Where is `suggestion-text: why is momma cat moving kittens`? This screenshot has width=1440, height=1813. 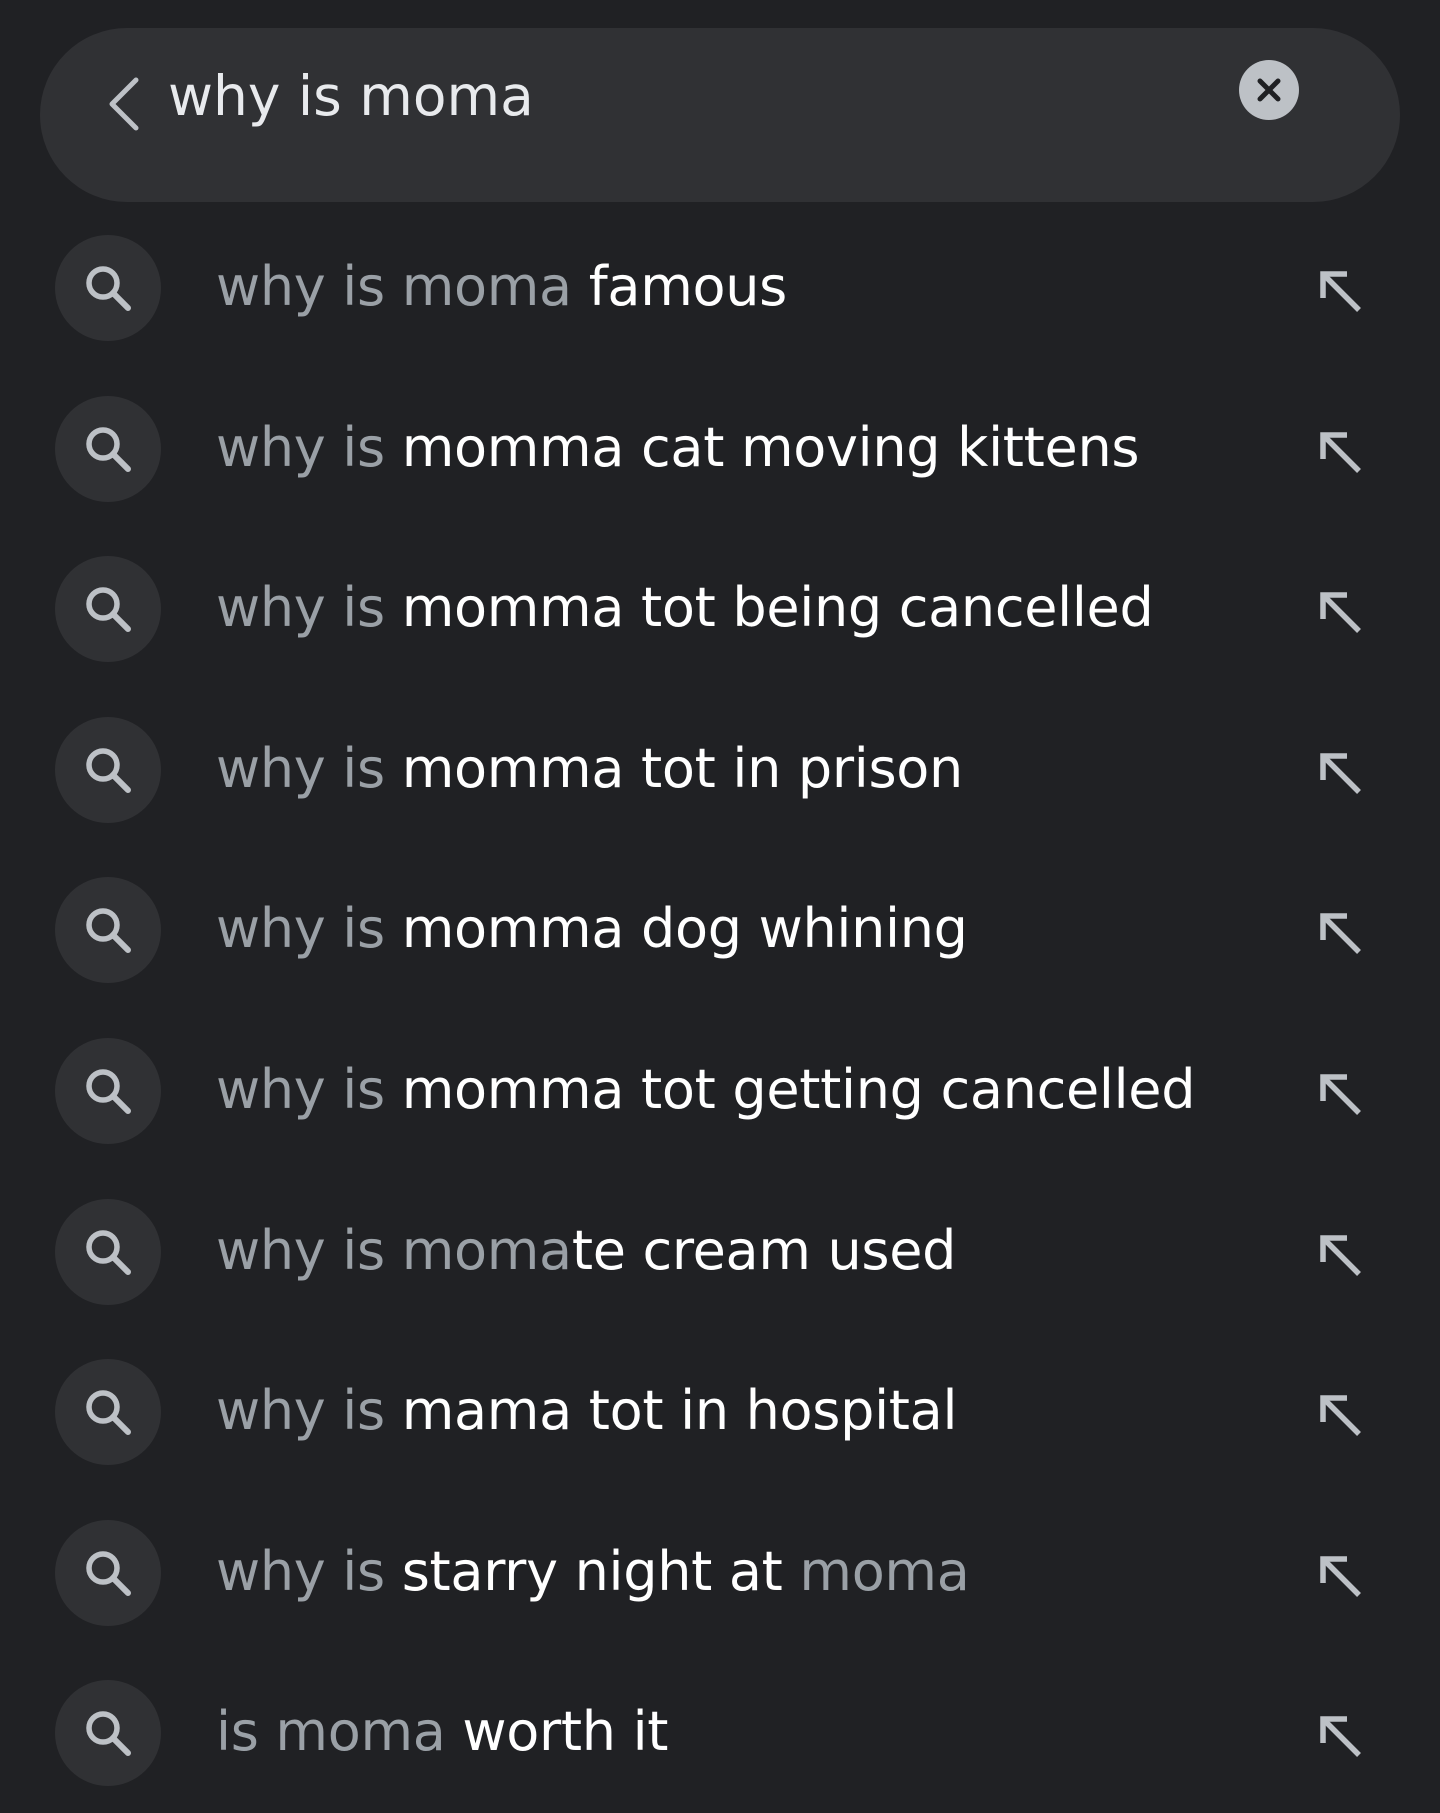
suggestion-text: why is momma cat moving kittens is located at coordinates (678, 448).